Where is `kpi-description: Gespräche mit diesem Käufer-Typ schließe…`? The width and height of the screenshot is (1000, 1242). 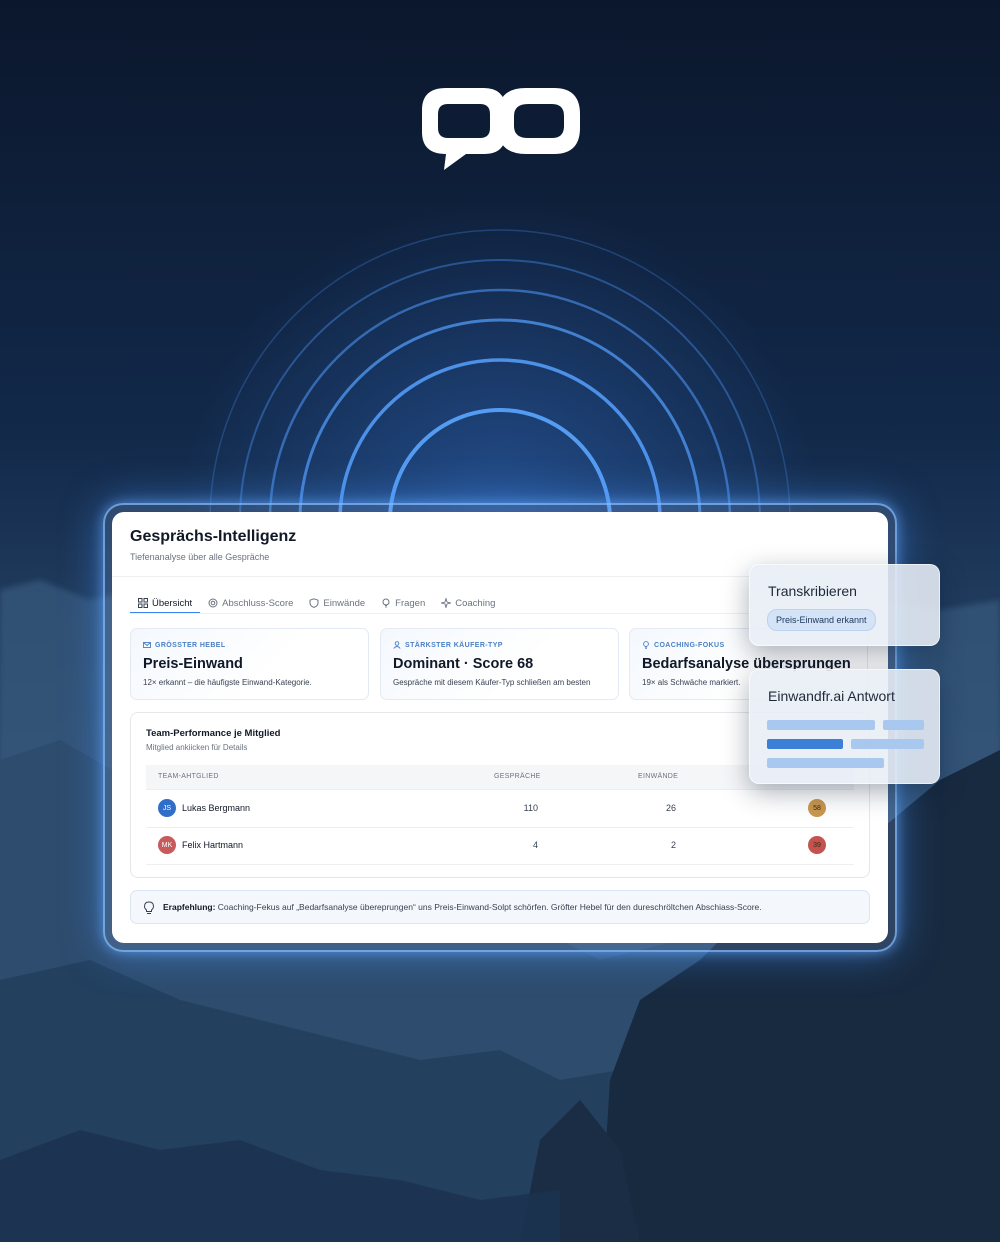
kpi-description: Gespräche mit diesem Käufer-Typ schließe… is located at coordinates (492, 682).